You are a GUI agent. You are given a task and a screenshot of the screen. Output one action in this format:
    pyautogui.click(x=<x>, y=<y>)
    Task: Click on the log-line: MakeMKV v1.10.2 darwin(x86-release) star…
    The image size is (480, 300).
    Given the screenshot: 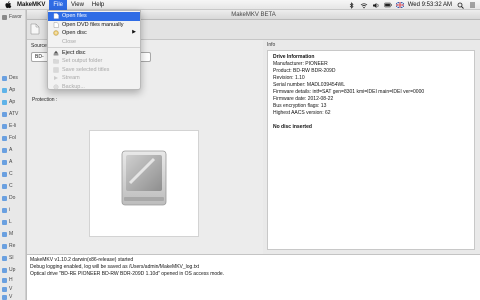 What is the action you would take?
    pyautogui.click(x=82, y=260)
    